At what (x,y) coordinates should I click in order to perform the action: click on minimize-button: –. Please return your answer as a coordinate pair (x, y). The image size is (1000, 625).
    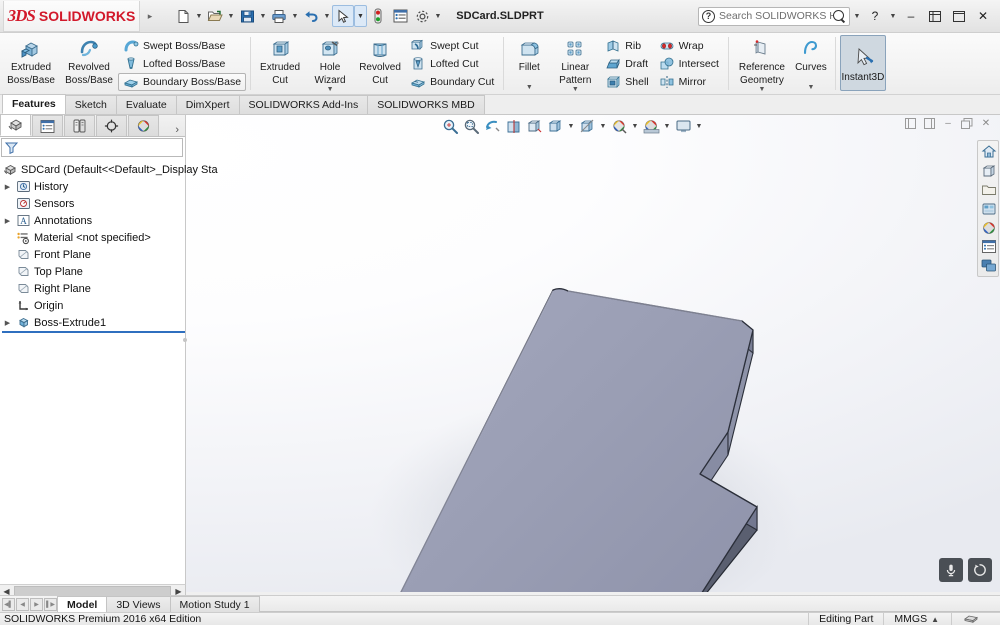
    Looking at the image, I should click on (911, 16).